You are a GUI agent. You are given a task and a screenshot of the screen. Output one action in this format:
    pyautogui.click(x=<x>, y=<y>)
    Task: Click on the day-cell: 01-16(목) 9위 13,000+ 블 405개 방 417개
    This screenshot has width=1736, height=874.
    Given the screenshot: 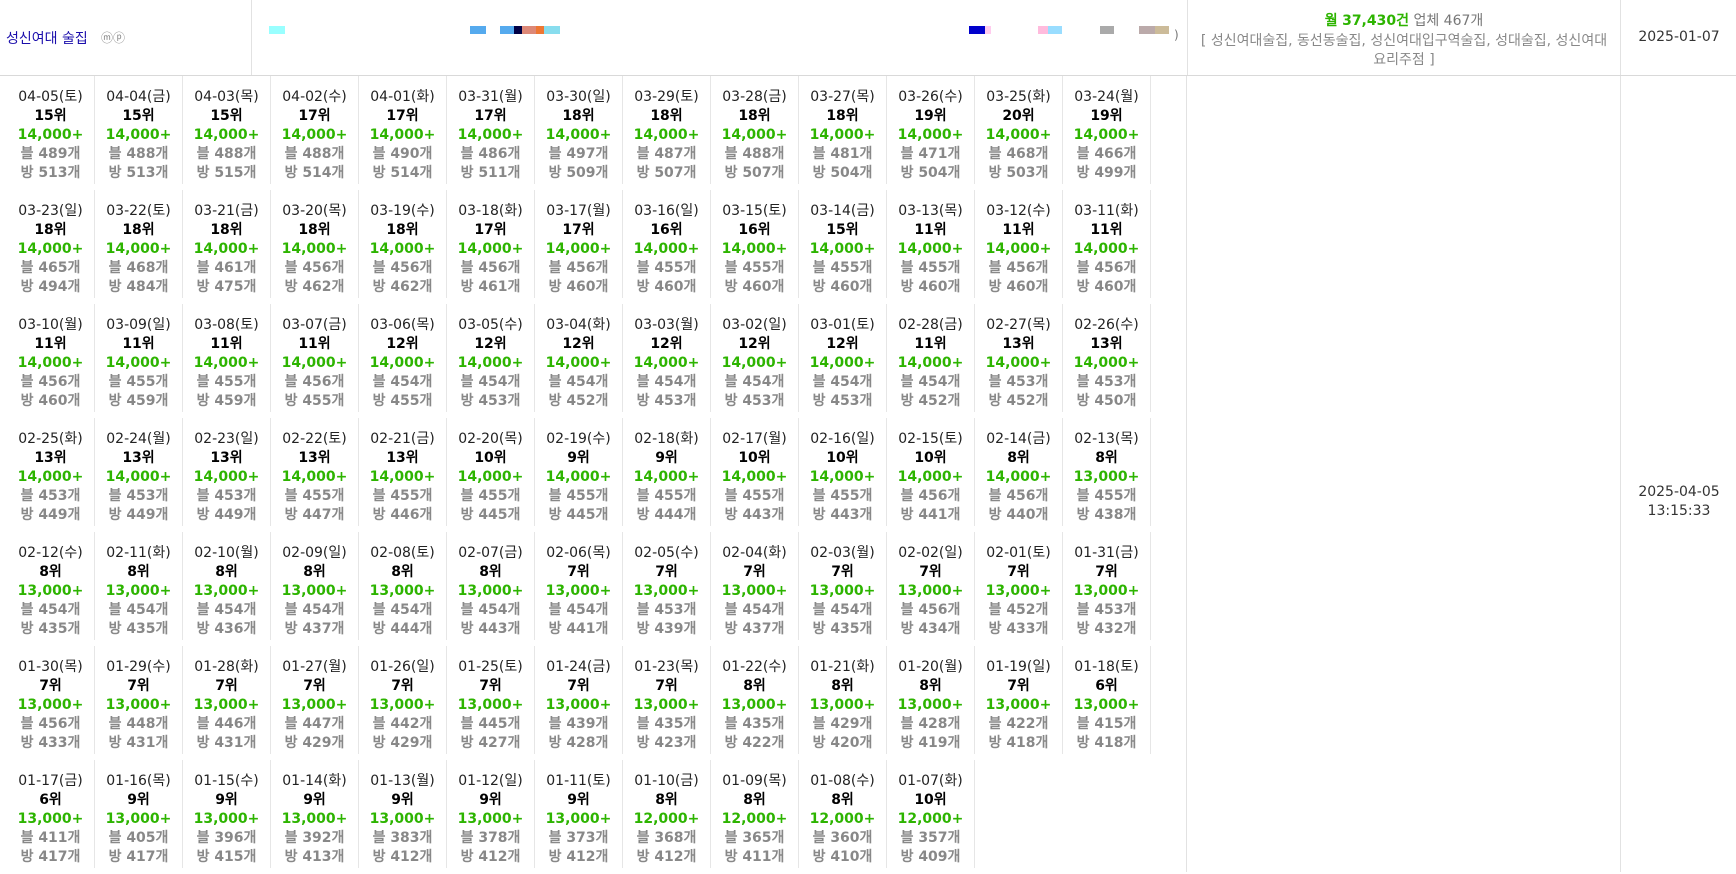 What is the action you would take?
    pyautogui.click(x=139, y=814)
    